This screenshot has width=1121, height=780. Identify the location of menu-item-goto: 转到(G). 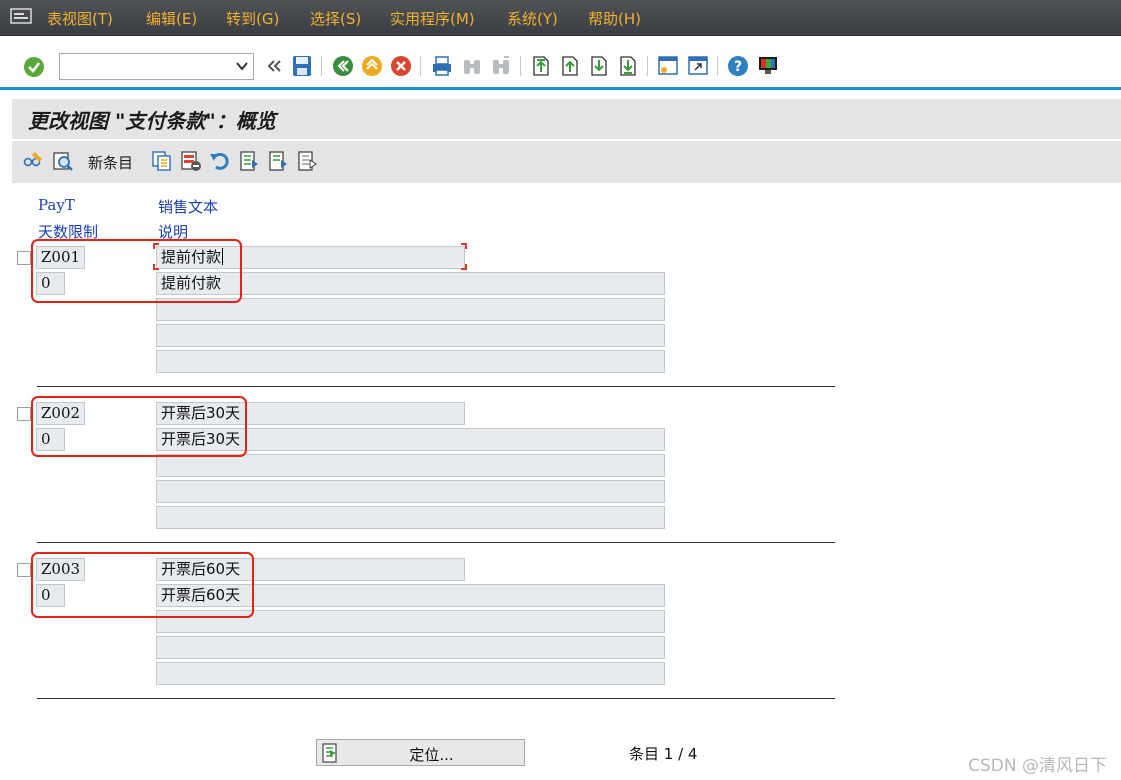
(252, 18).